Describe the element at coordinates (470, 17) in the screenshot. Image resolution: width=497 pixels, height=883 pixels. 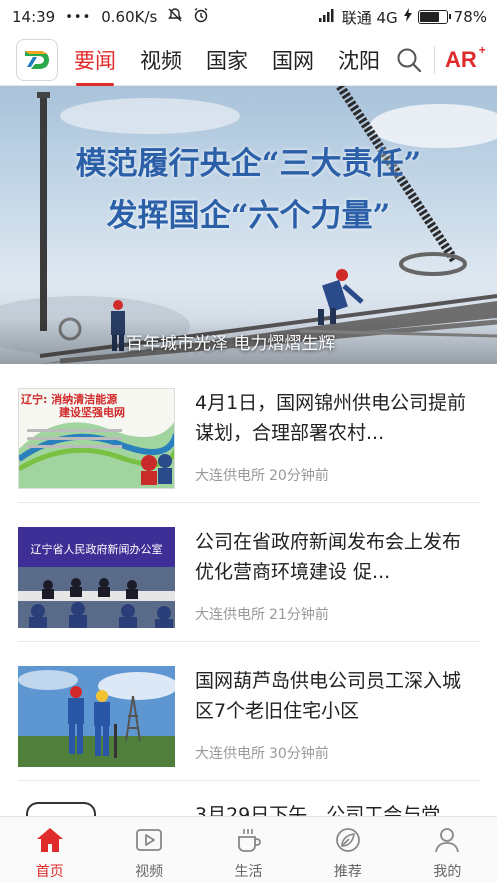
I see `battery-percent: 78%` at that location.